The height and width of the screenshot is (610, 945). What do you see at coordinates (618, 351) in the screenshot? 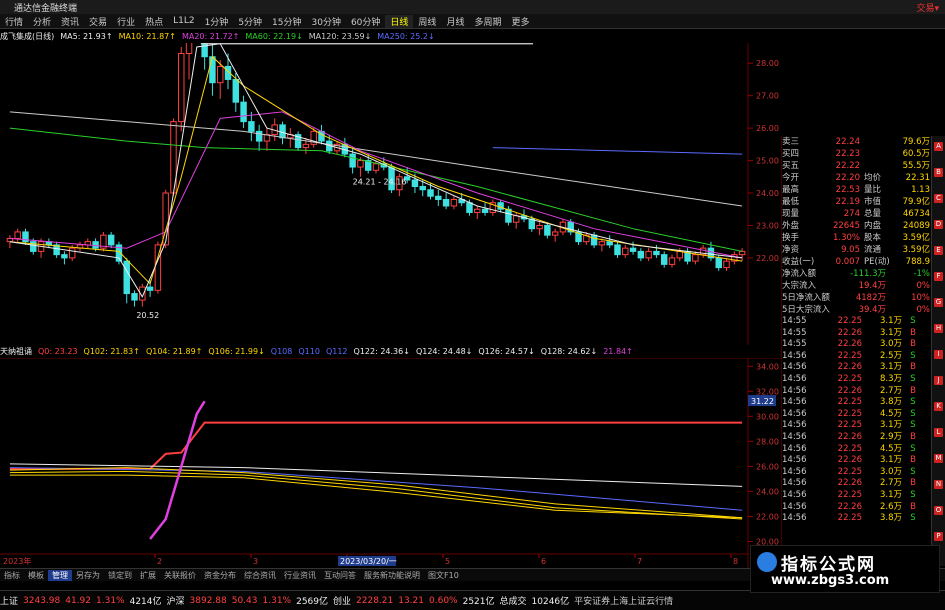
I see `sub-legend-11: 21.84↑` at bounding box center [618, 351].